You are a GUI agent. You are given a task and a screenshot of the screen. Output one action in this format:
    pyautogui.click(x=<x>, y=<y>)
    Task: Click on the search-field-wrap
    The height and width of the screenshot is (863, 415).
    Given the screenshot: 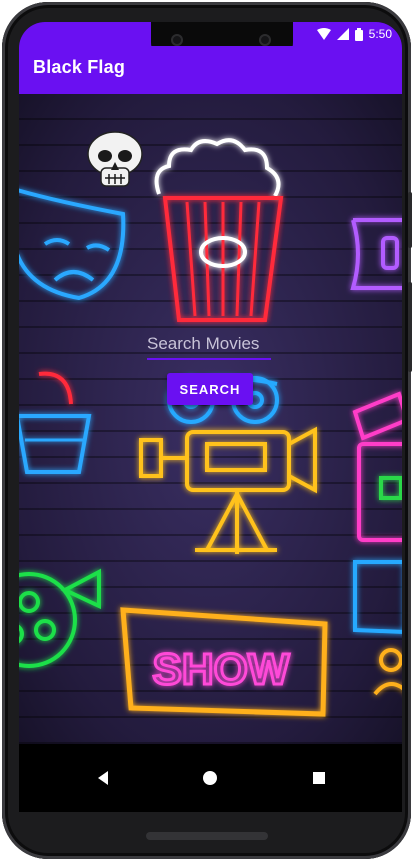 What is the action you would take?
    pyautogui.click(x=209, y=347)
    